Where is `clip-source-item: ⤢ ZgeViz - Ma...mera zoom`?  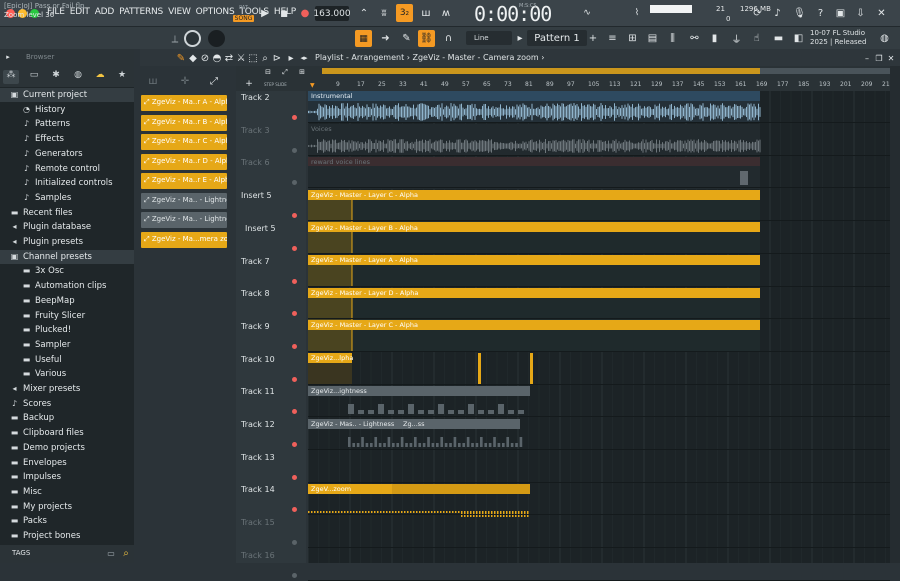 clip-source-item: ⤢ ZgeViz - Ma...mera zoom is located at coordinates (184, 239).